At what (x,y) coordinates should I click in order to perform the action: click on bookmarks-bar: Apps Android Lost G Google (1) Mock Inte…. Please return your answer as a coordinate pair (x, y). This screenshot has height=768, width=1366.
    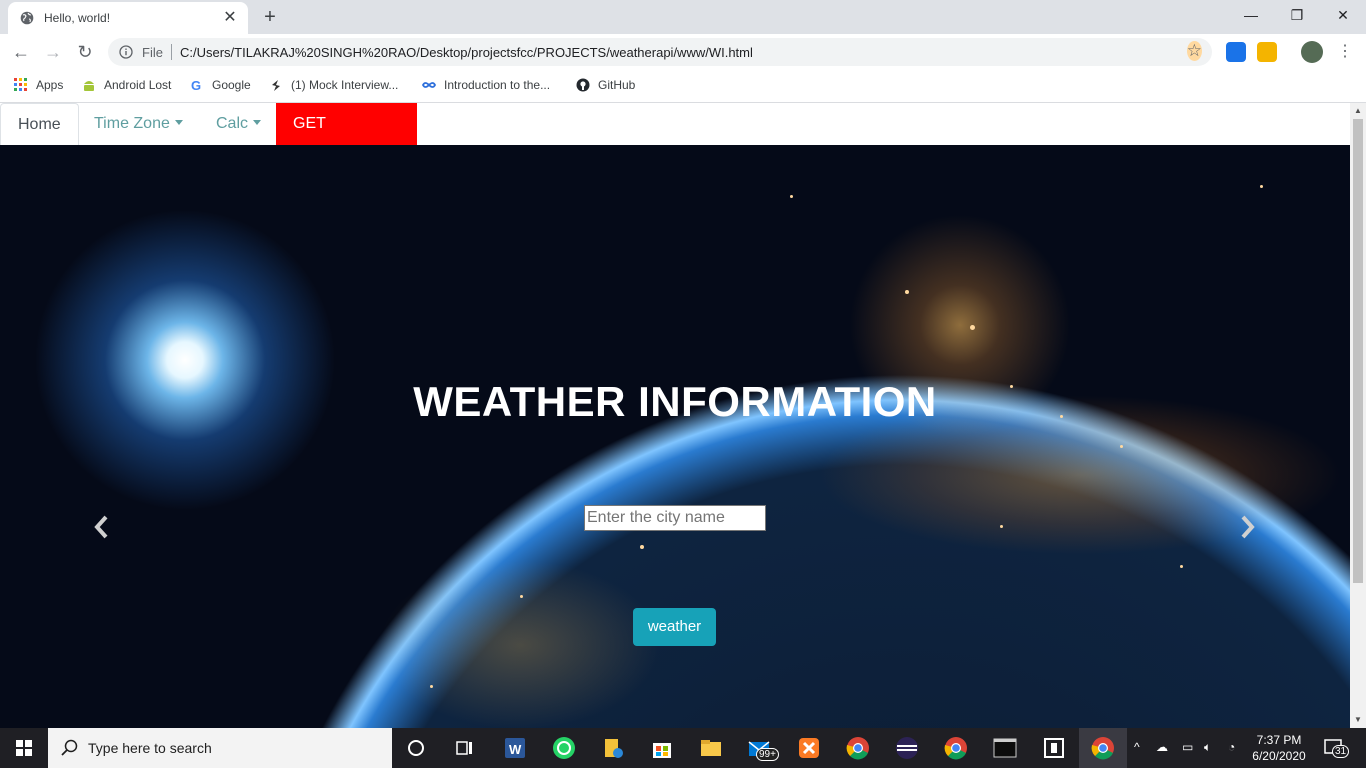
    Looking at the image, I should click on (683, 86).